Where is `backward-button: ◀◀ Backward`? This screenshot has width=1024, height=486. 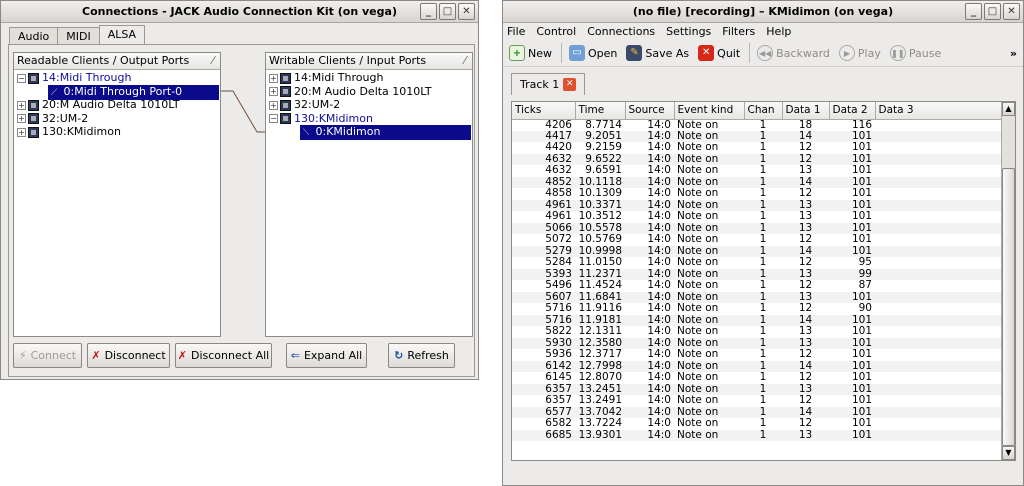
backward-button: ◀◀ Backward is located at coordinates (793, 53).